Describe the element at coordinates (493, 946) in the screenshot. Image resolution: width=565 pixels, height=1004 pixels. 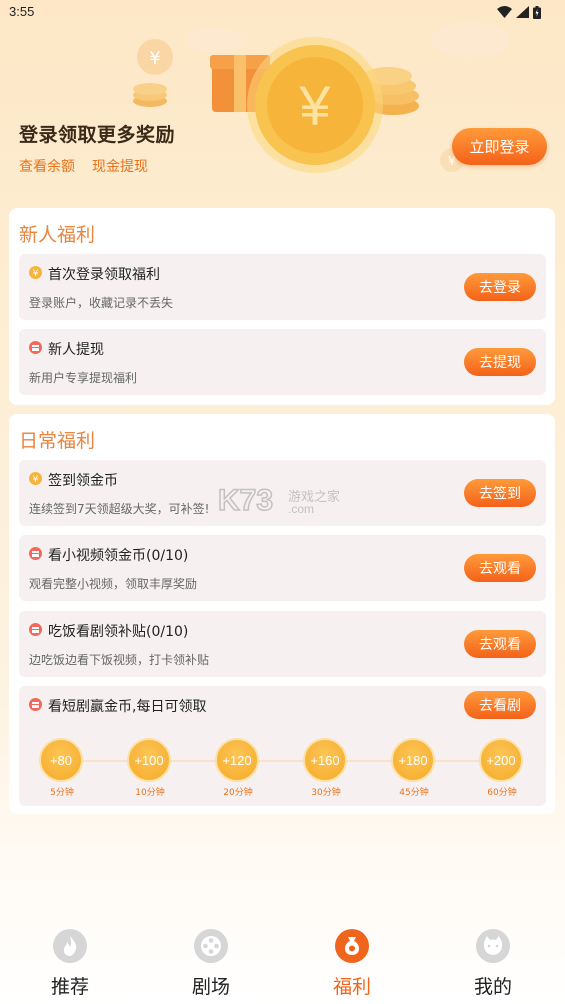
I see `face-icon` at that location.